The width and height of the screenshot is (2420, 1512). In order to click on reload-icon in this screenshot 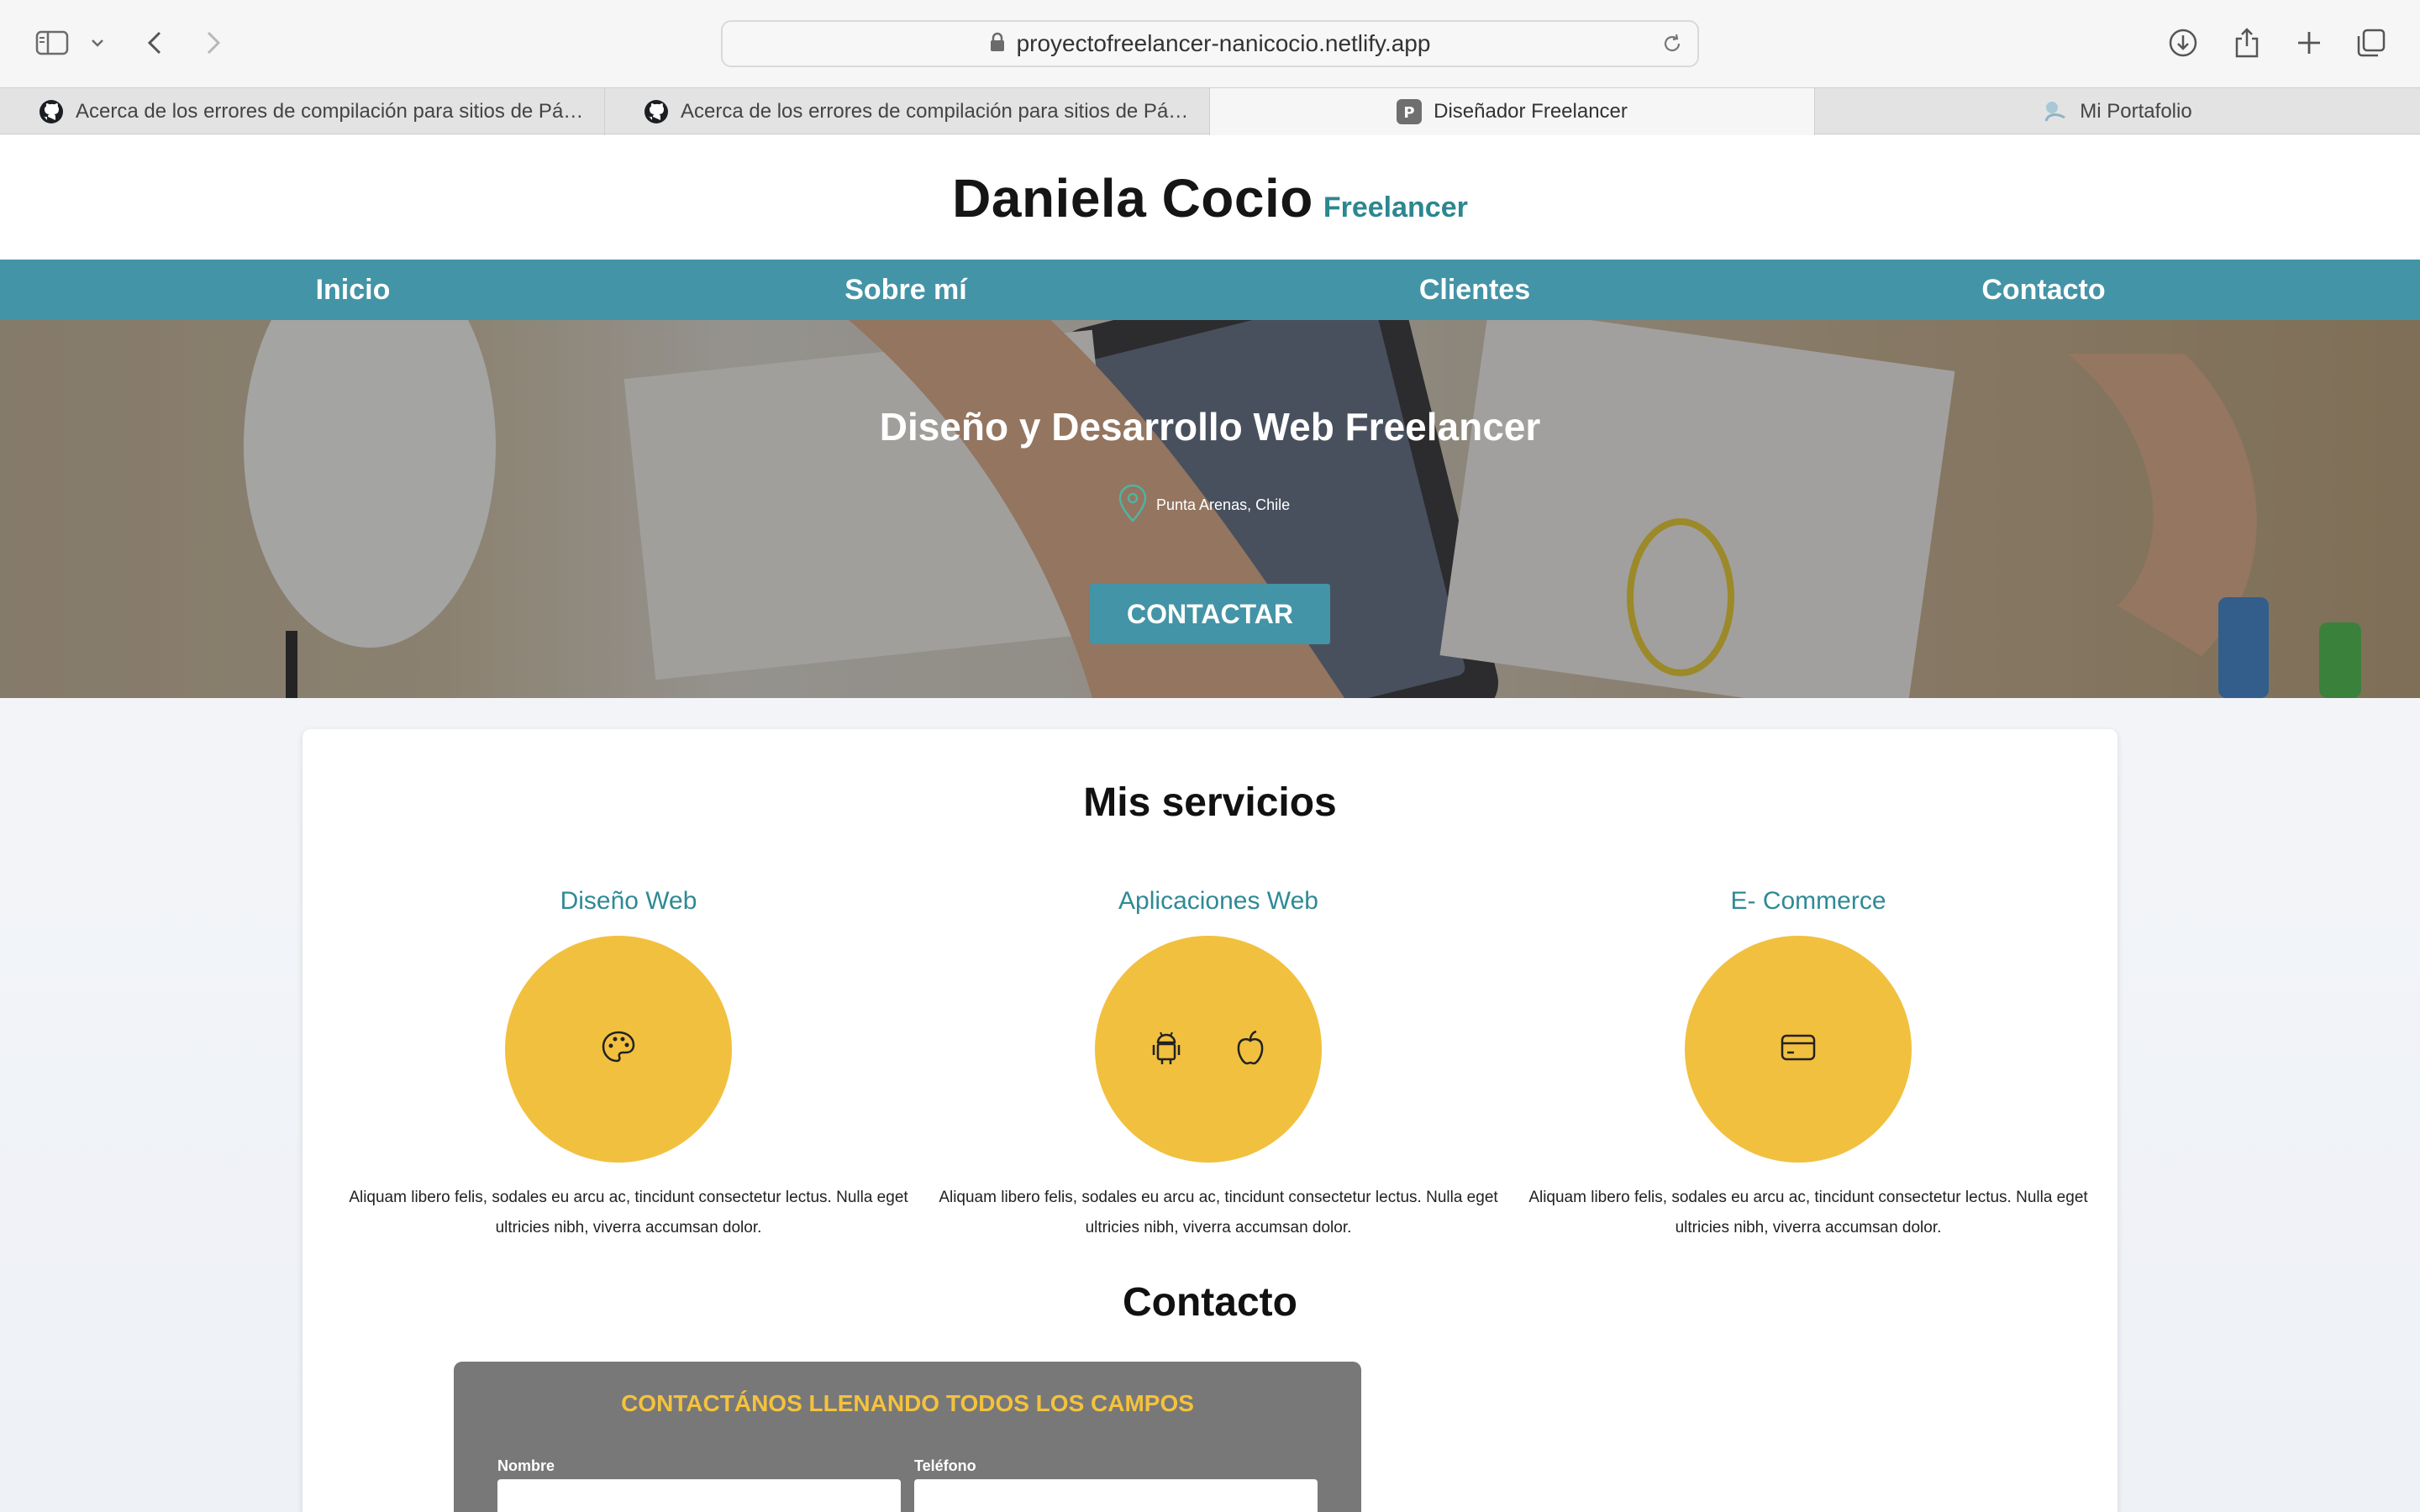, I will do `click(1672, 46)`.